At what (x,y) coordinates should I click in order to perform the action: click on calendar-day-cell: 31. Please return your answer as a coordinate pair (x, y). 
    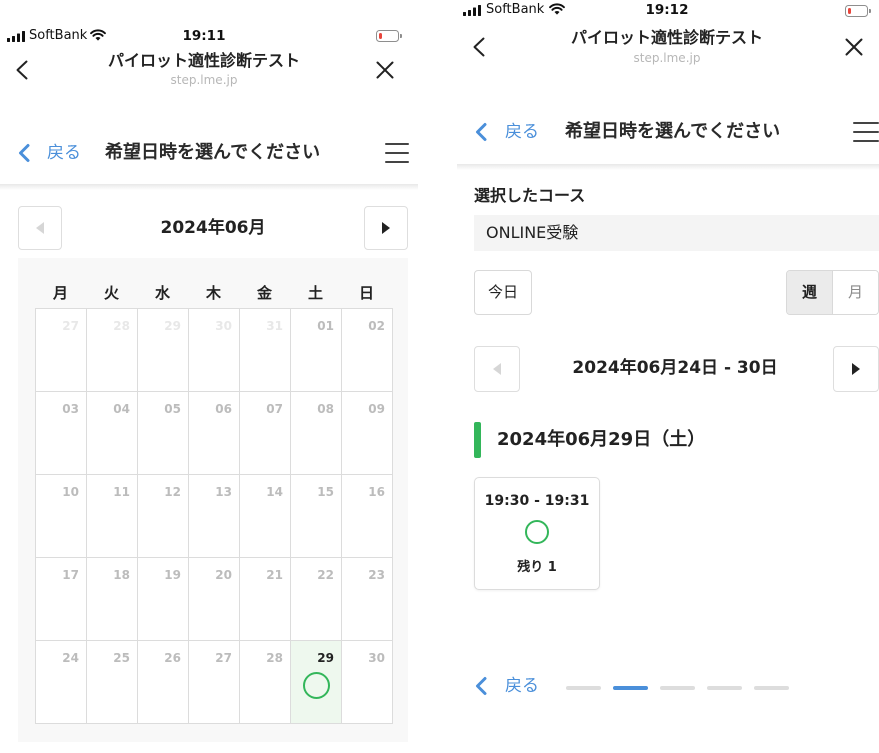
    Looking at the image, I should click on (265, 350).